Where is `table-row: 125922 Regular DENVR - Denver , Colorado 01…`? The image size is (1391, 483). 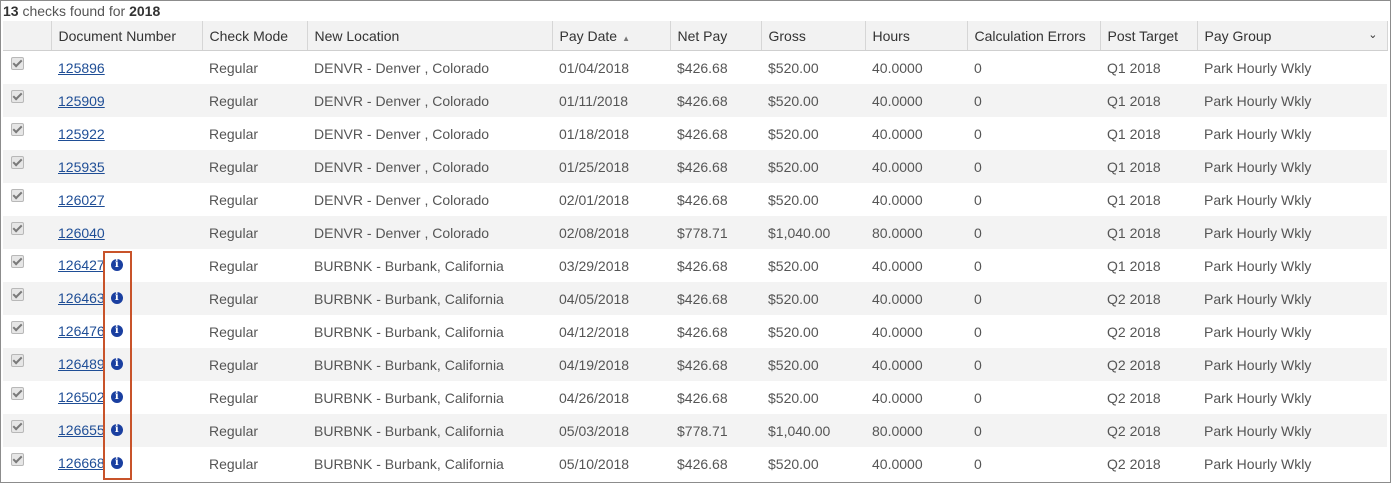 table-row: 125922 Regular DENVR - Denver , Colorado 01… is located at coordinates (695, 133).